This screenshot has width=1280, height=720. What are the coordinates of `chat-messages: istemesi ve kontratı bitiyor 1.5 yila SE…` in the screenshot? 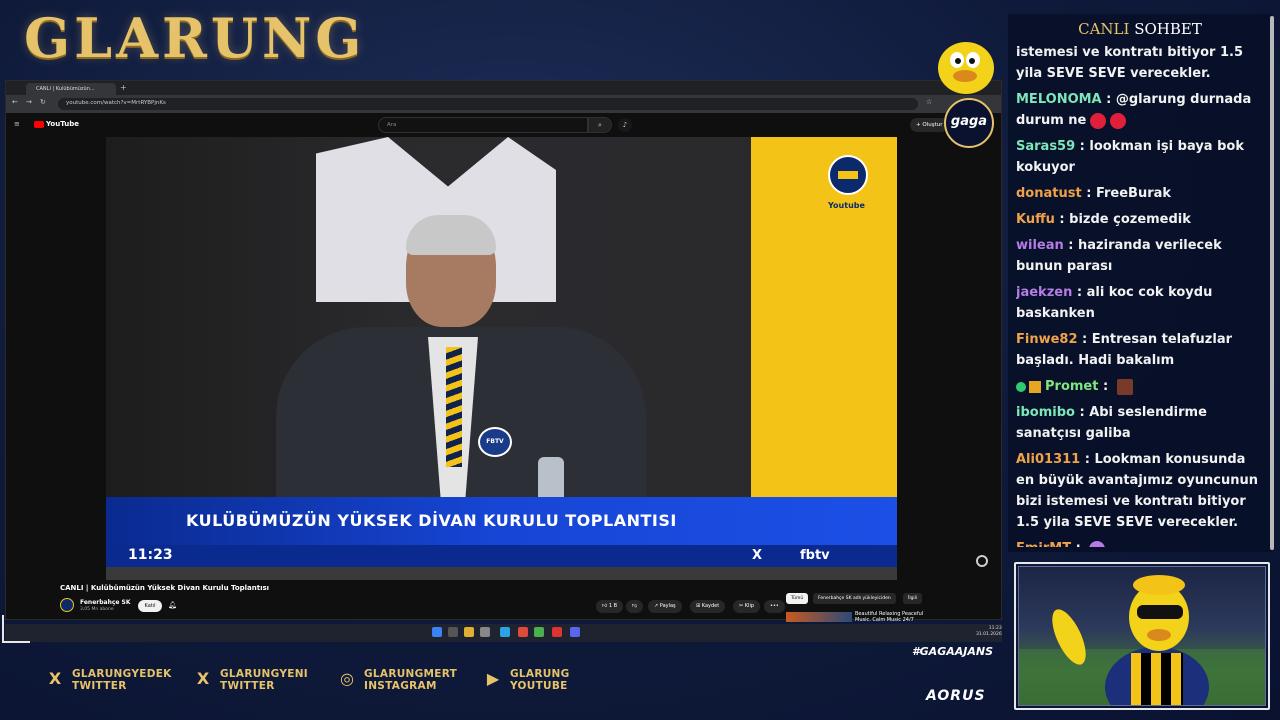 It's located at (1141, 294).